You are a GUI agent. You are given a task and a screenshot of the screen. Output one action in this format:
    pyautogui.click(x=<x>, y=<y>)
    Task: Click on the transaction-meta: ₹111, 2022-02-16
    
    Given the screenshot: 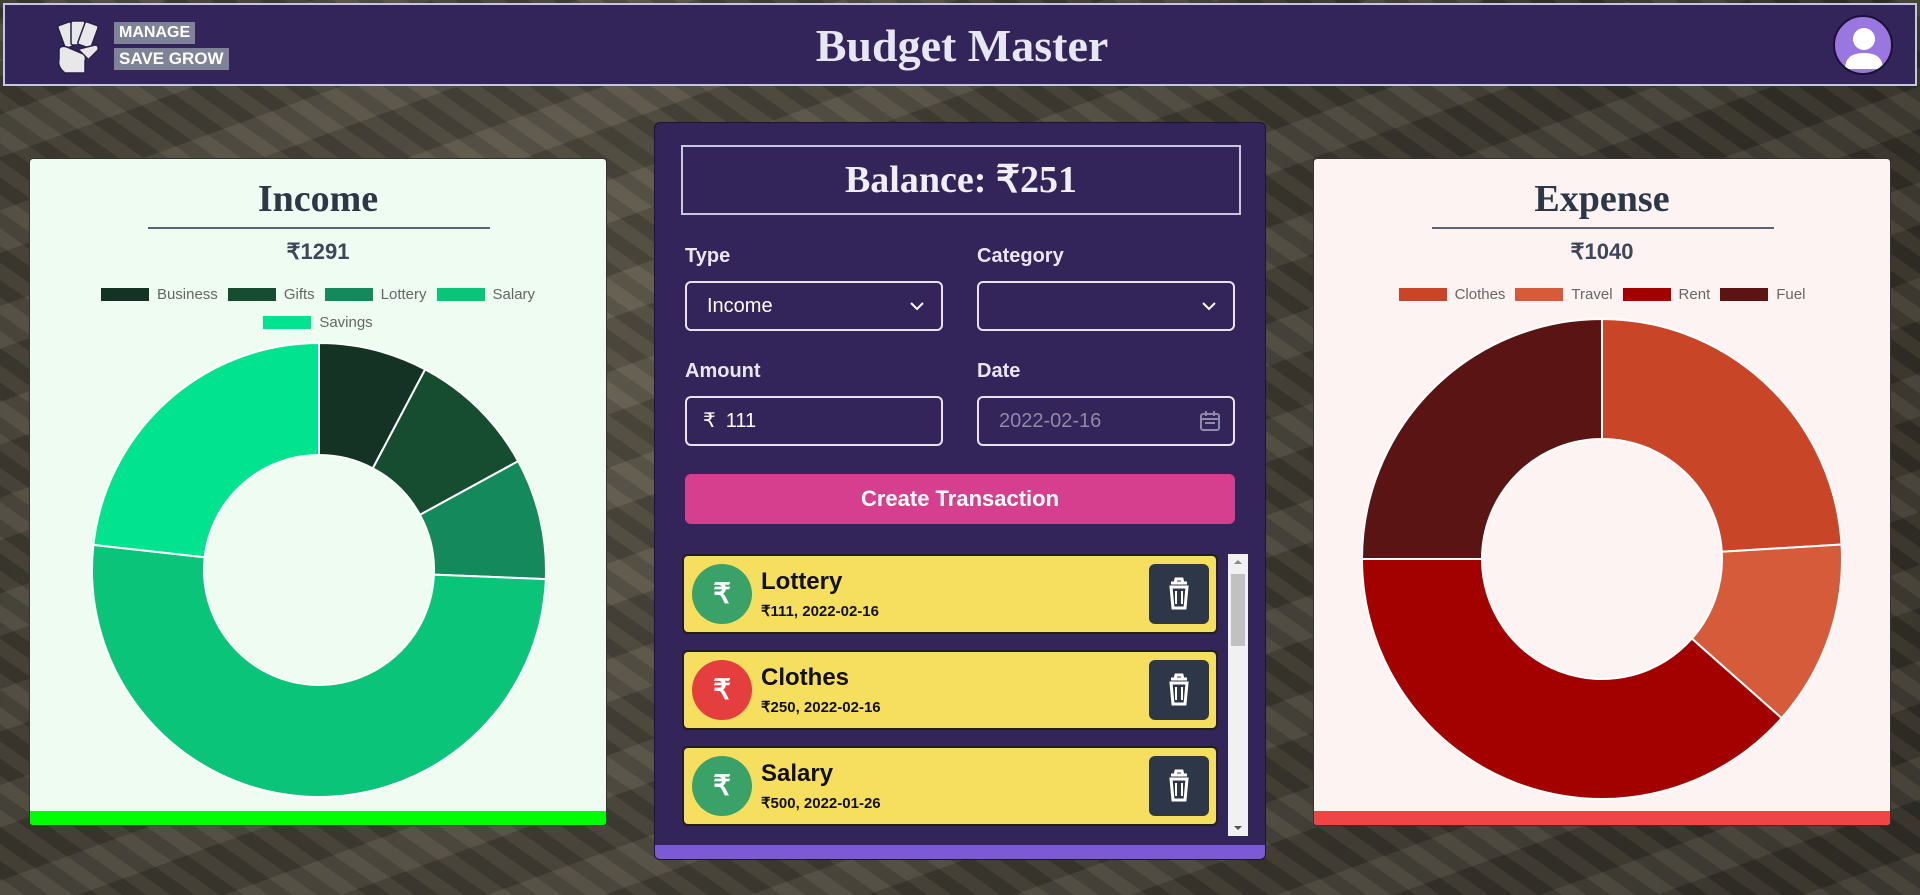 What is the action you would take?
    pyautogui.click(x=820, y=611)
    